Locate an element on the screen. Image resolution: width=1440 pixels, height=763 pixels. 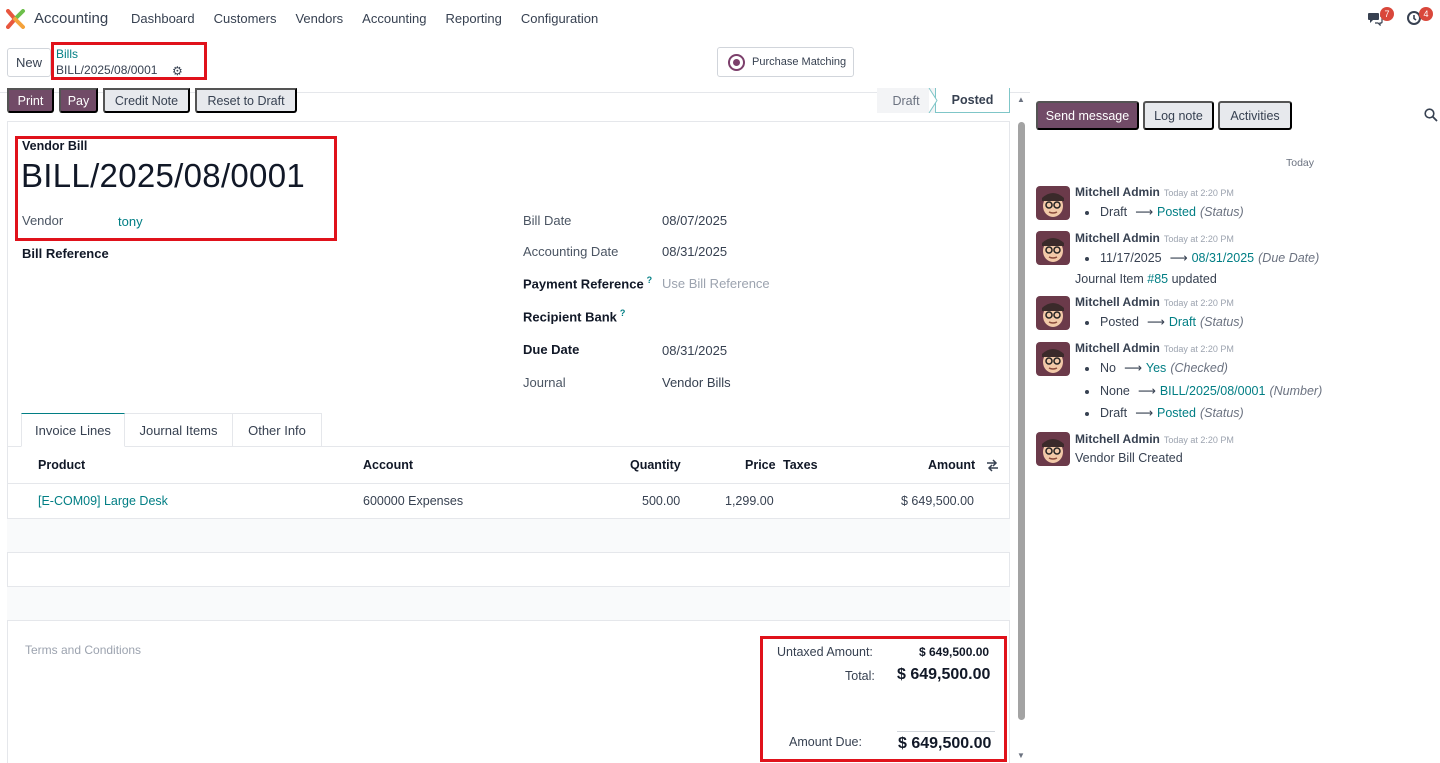
tracking-change: No ⟶ Yes (Checked) is located at coordinates (1156, 367).